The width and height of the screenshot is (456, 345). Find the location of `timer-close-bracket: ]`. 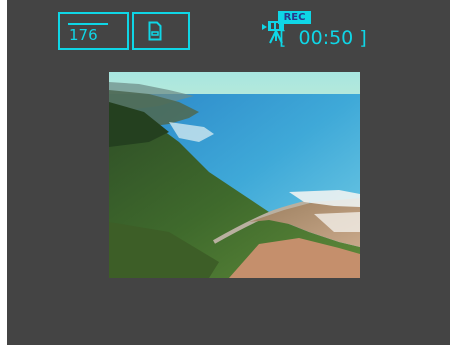

timer-close-bracket: ] is located at coordinates (363, 38).